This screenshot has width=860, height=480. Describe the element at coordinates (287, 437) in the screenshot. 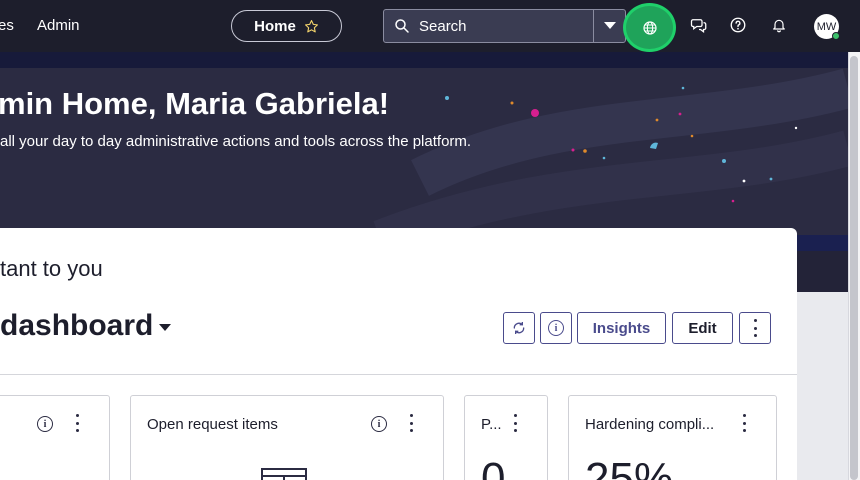

I see `widget-open-request-items: Open request items i` at that location.